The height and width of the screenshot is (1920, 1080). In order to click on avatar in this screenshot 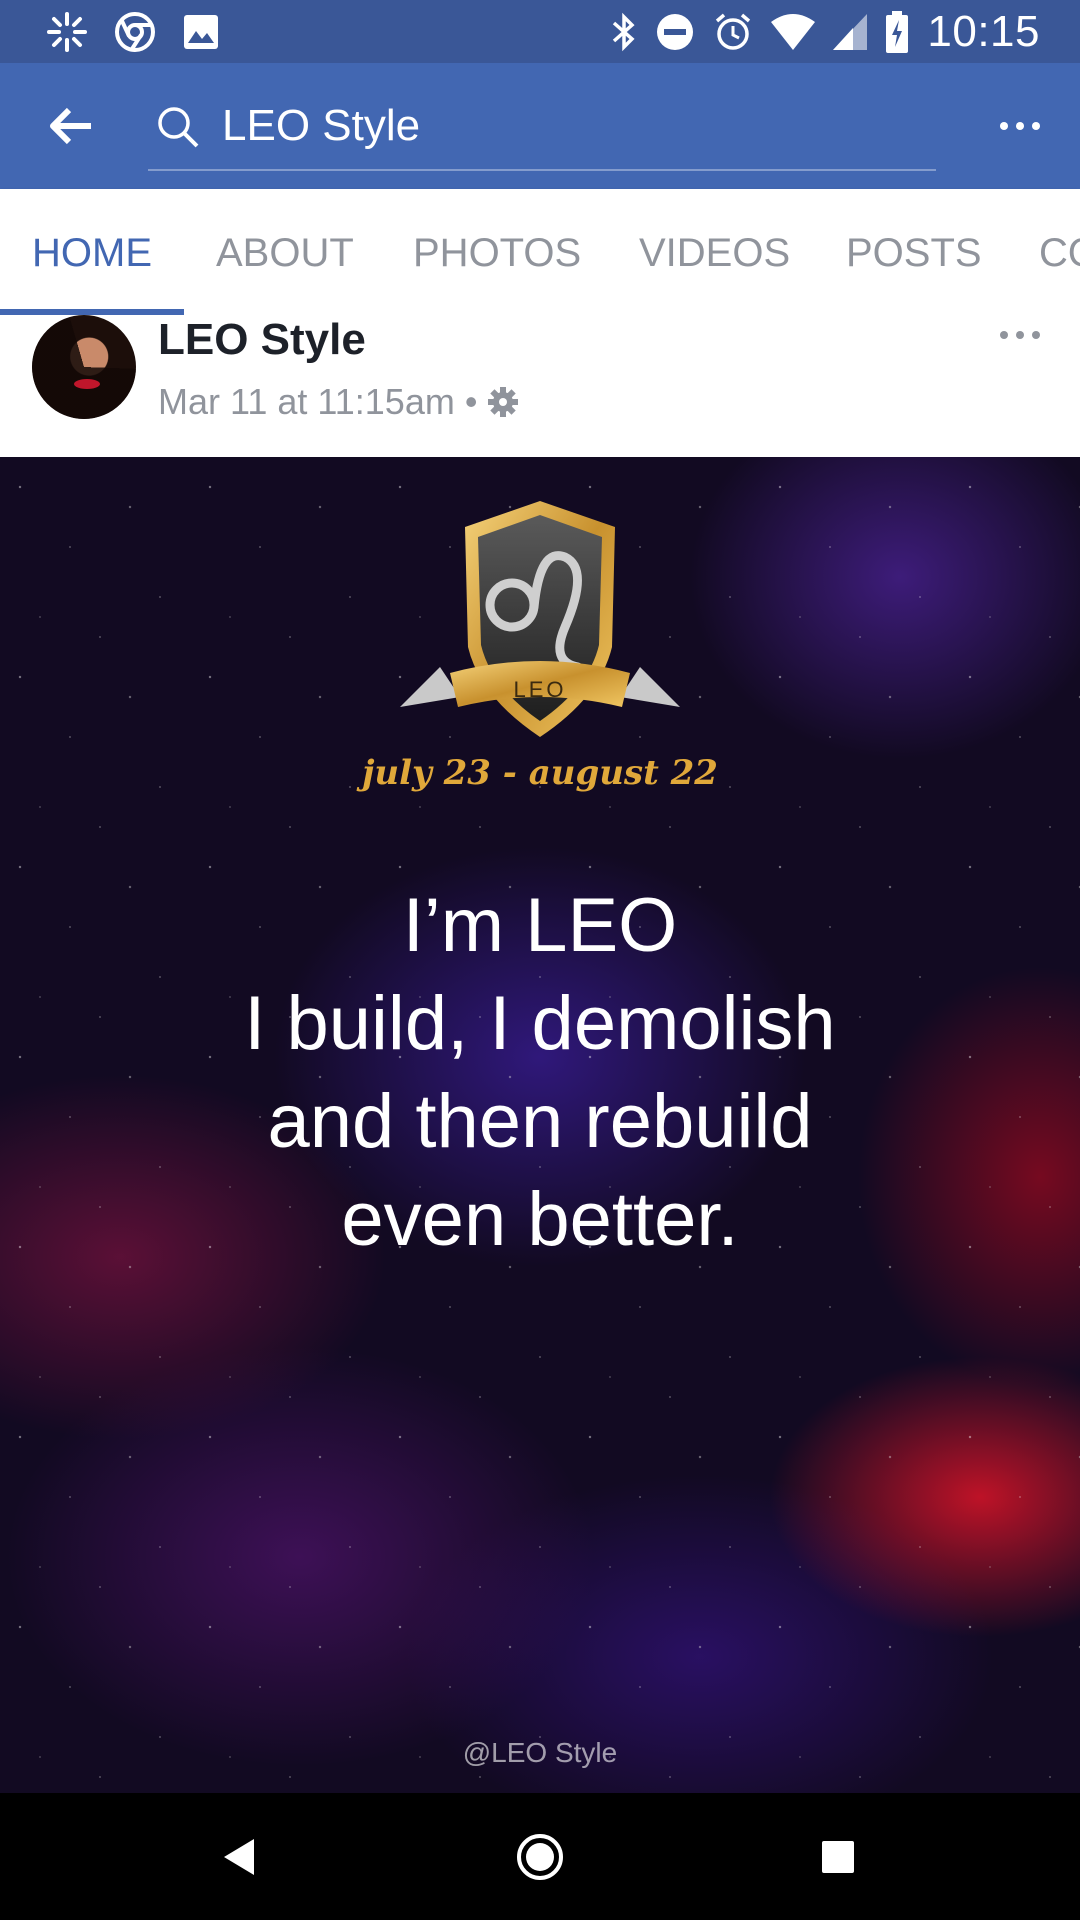, I will do `click(84, 367)`.